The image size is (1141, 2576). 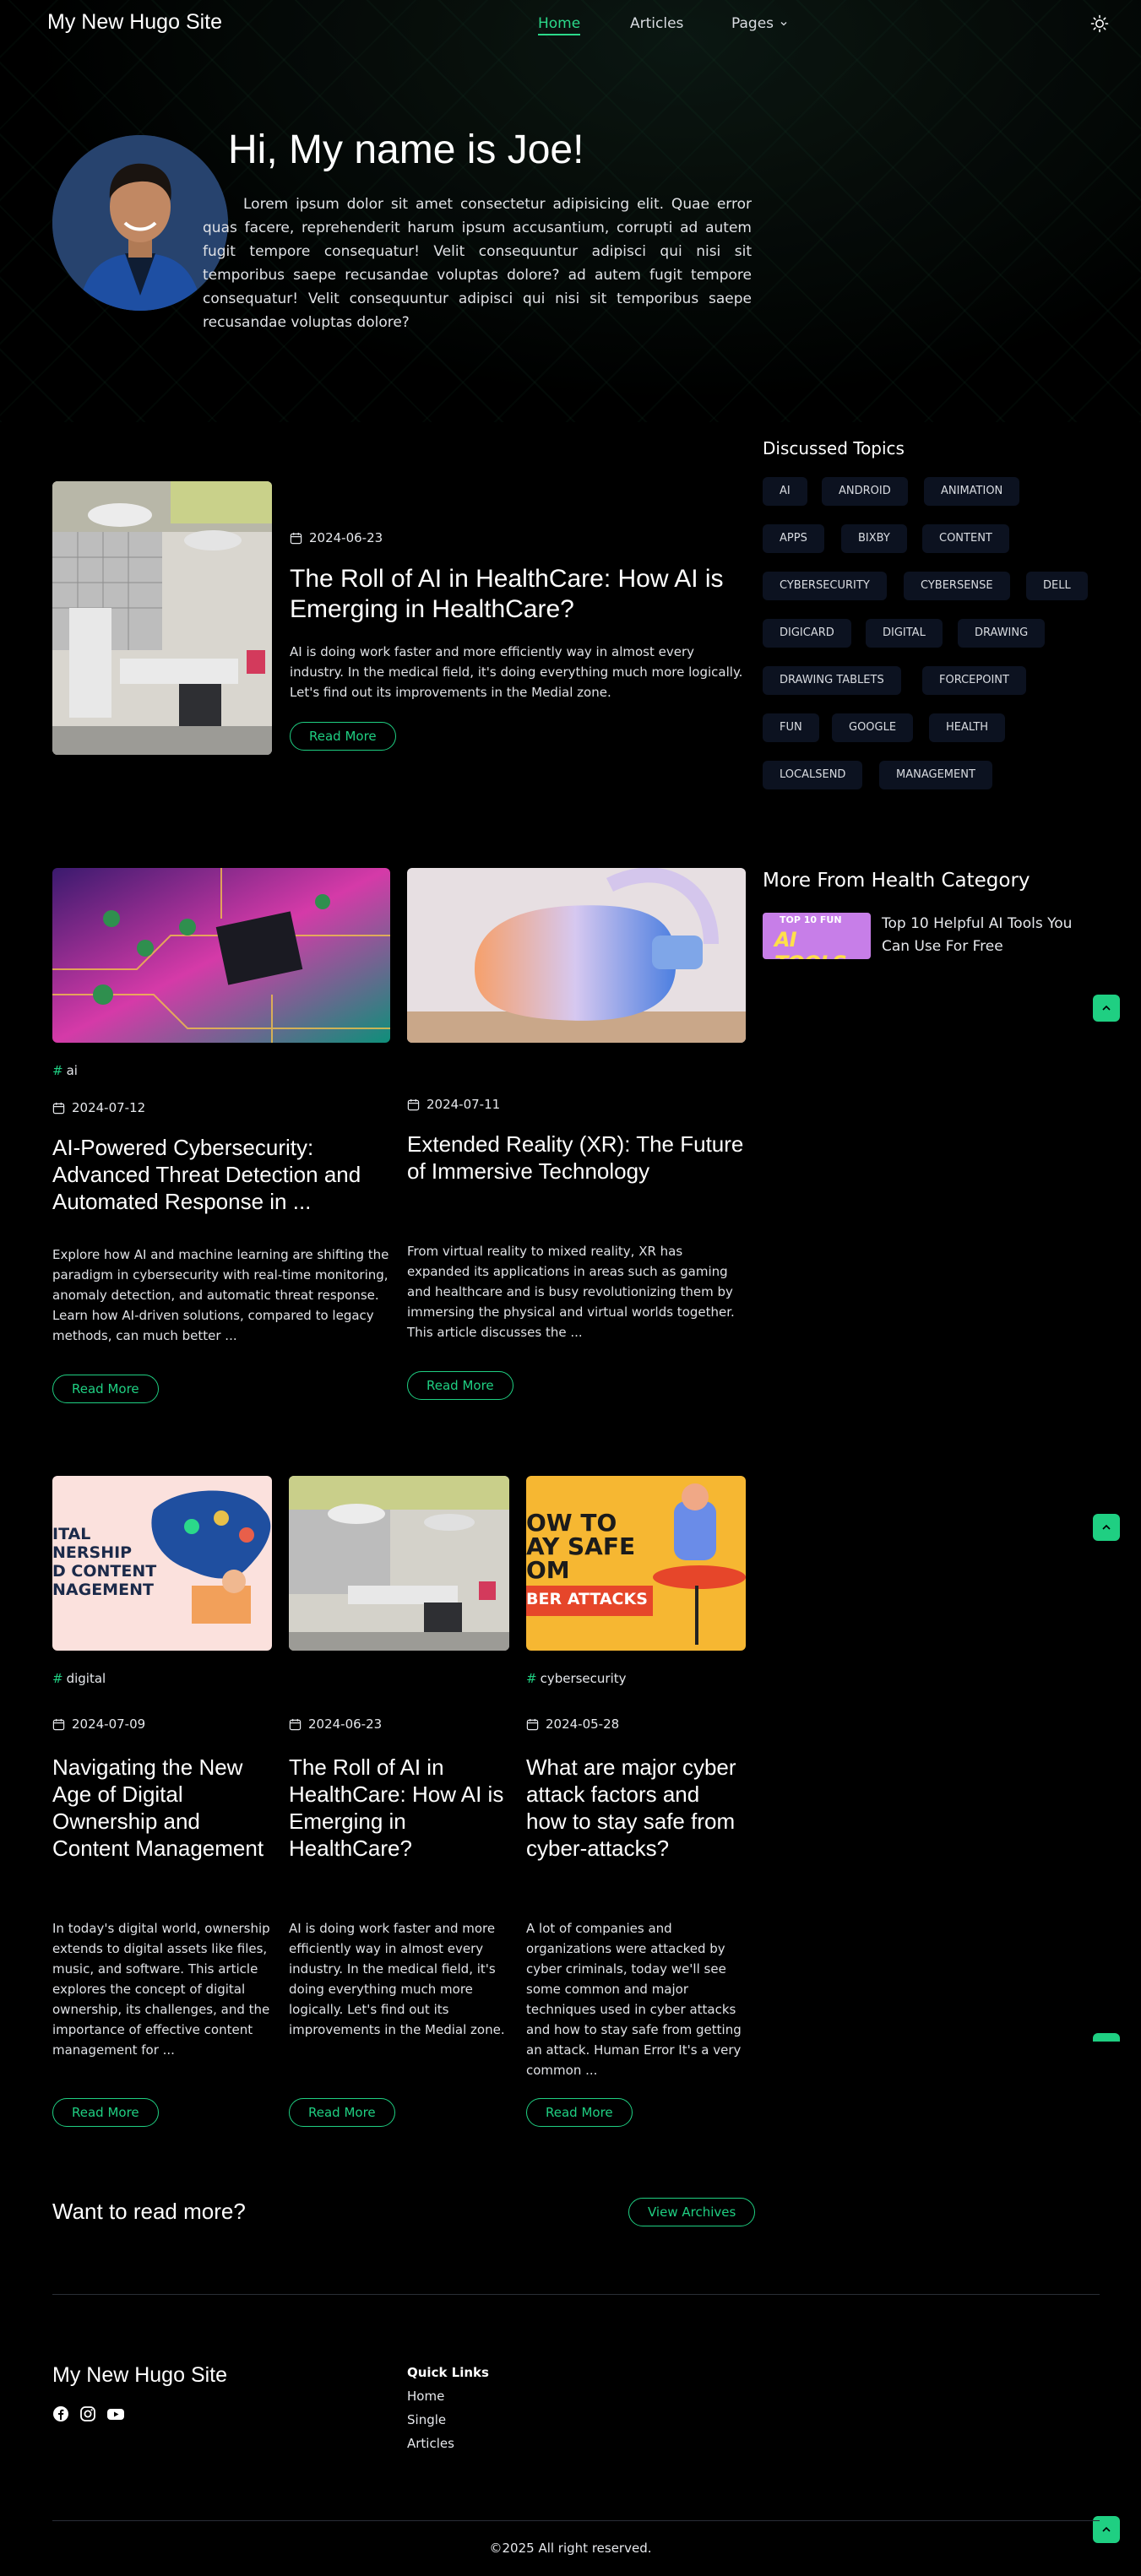 I want to click on nav-pages: Pages, so click(x=759, y=24).